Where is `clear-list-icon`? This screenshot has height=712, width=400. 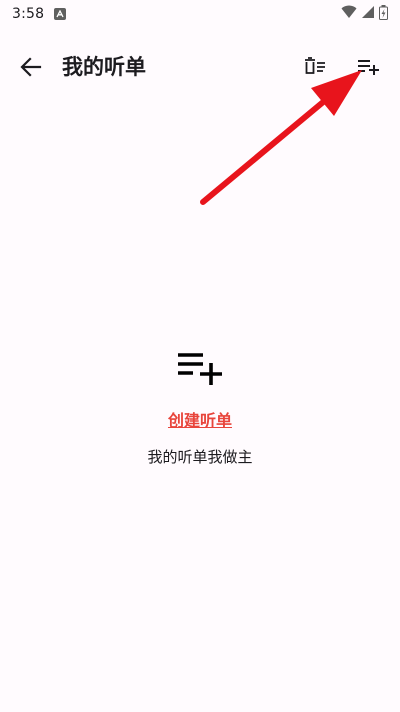 clear-list-icon is located at coordinates (315, 65).